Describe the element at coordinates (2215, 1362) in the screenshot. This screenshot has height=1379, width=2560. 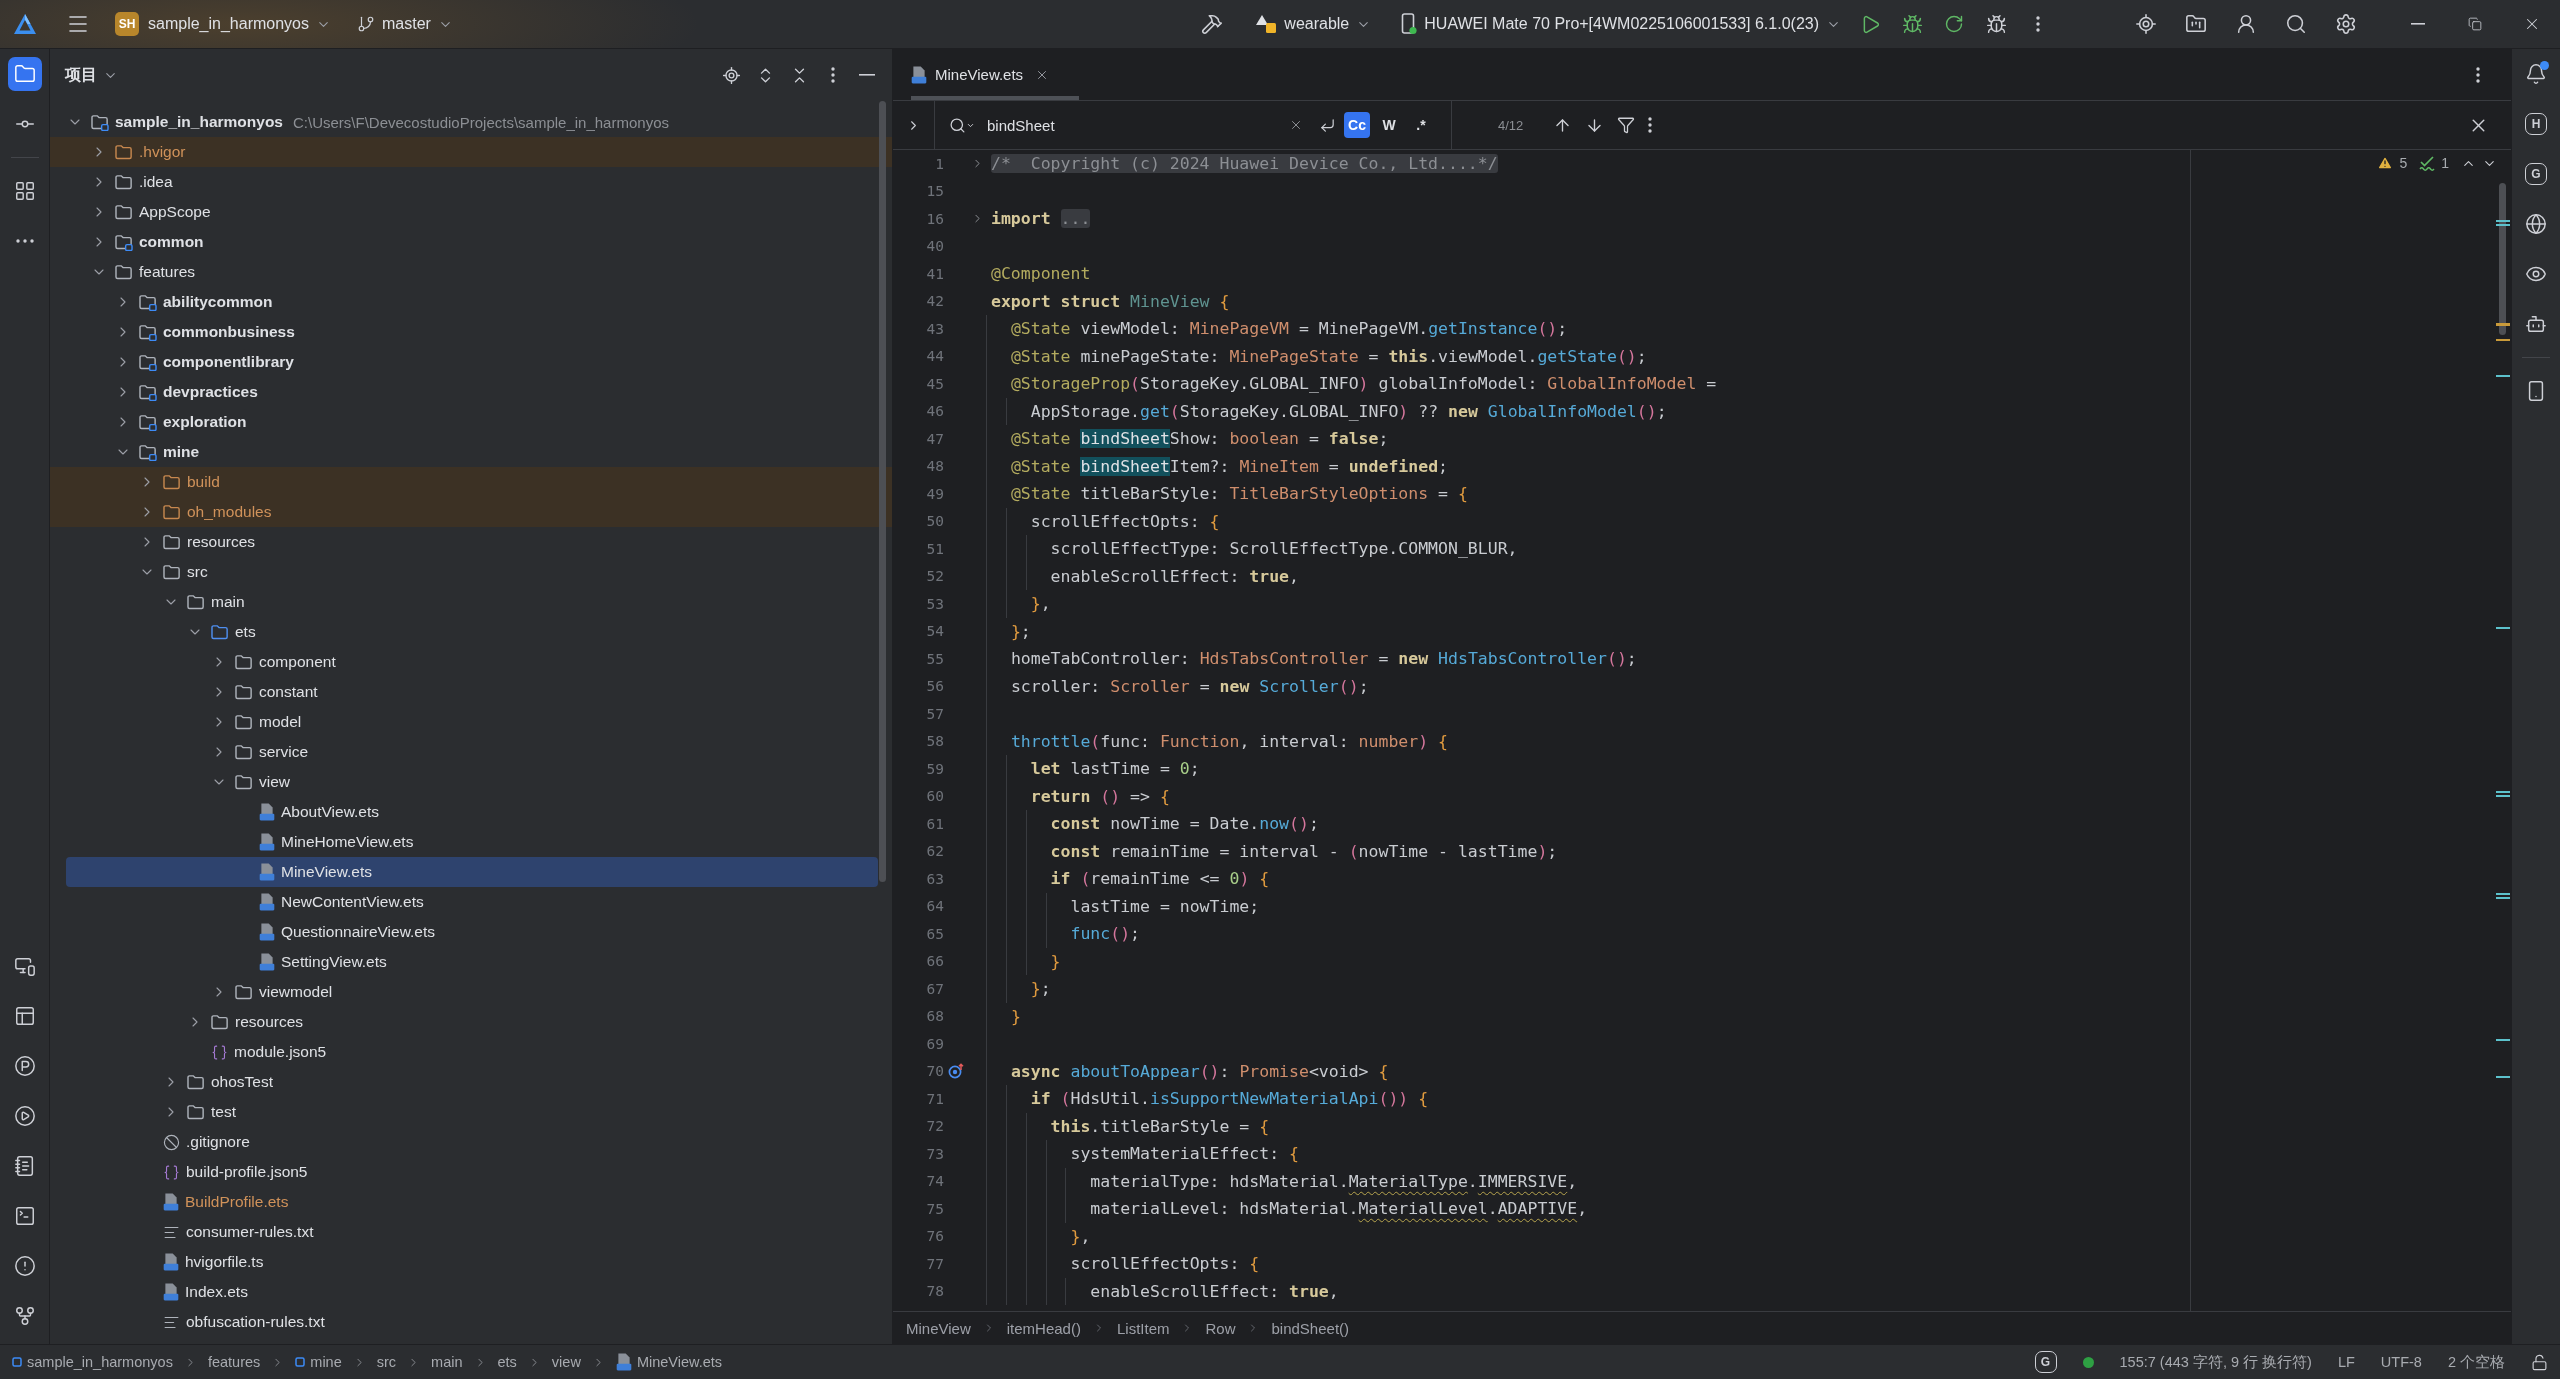
I see `caret-position: 155:7 (443 字符, 9 行 换行符)` at that location.